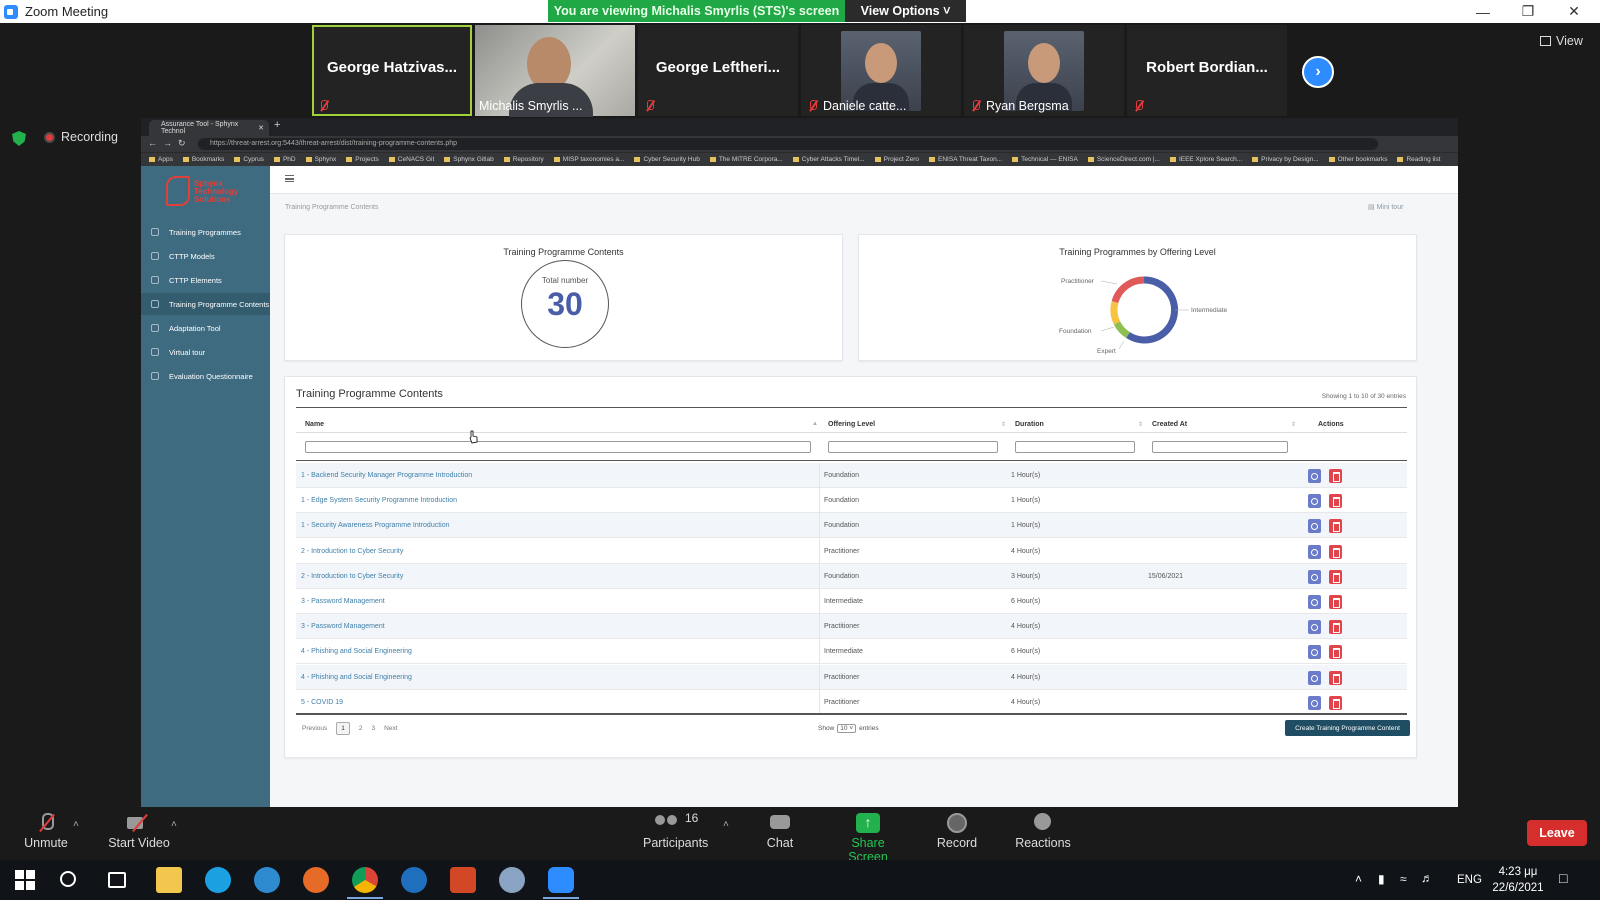 The image size is (1600, 900). Describe the element at coordinates (1563, 878) in the screenshot. I see `notification-center-icon: □` at that location.